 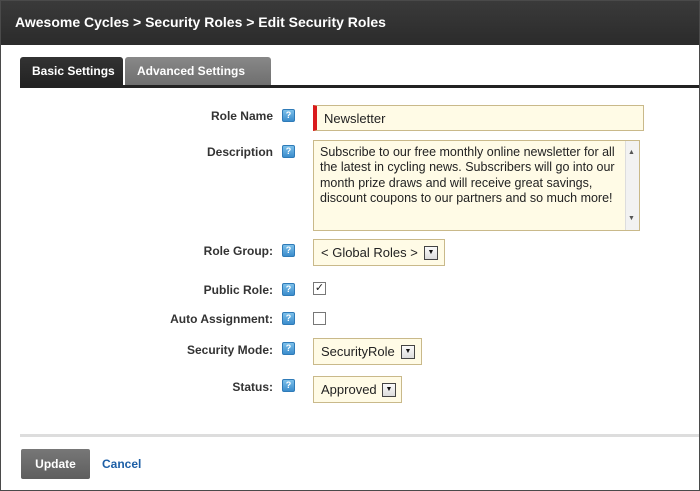 What do you see at coordinates (238, 251) in the screenshot?
I see `role-group-label: Role Group:` at bounding box center [238, 251].